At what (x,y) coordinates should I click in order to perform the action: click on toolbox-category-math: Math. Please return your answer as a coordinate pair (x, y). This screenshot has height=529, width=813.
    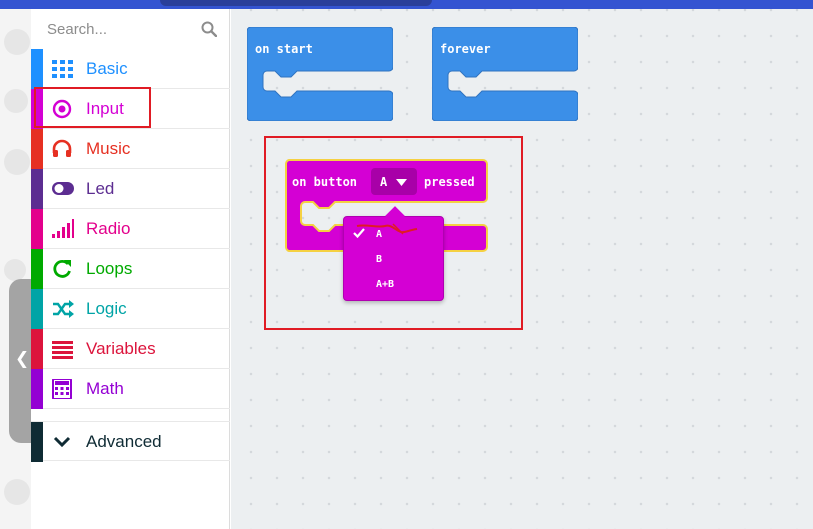
    Looking at the image, I should click on (130, 389).